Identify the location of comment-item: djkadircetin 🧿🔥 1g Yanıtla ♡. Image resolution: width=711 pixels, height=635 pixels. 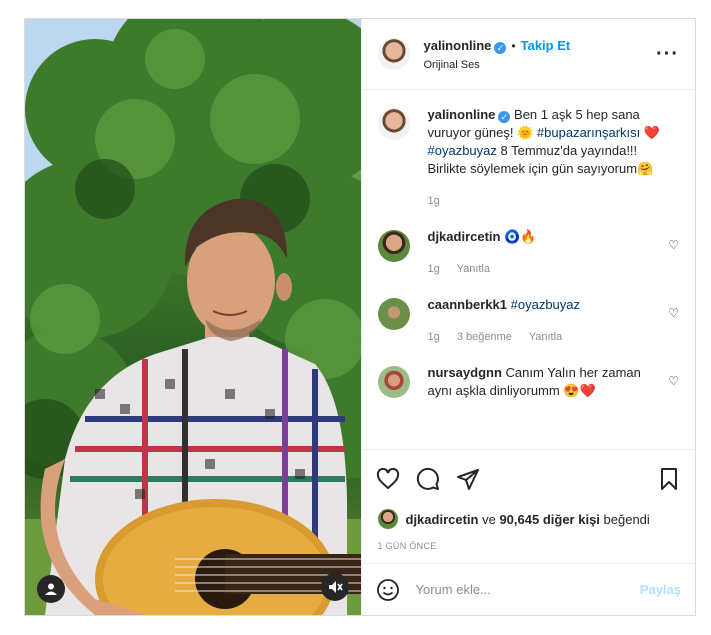
(528, 253).